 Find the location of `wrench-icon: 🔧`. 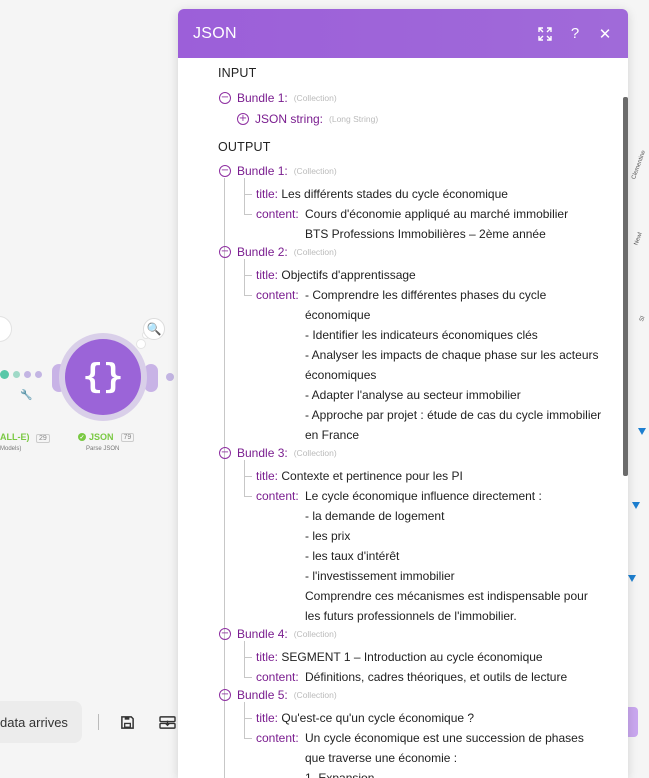

wrench-icon: 🔧 is located at coordinates (26, 395).